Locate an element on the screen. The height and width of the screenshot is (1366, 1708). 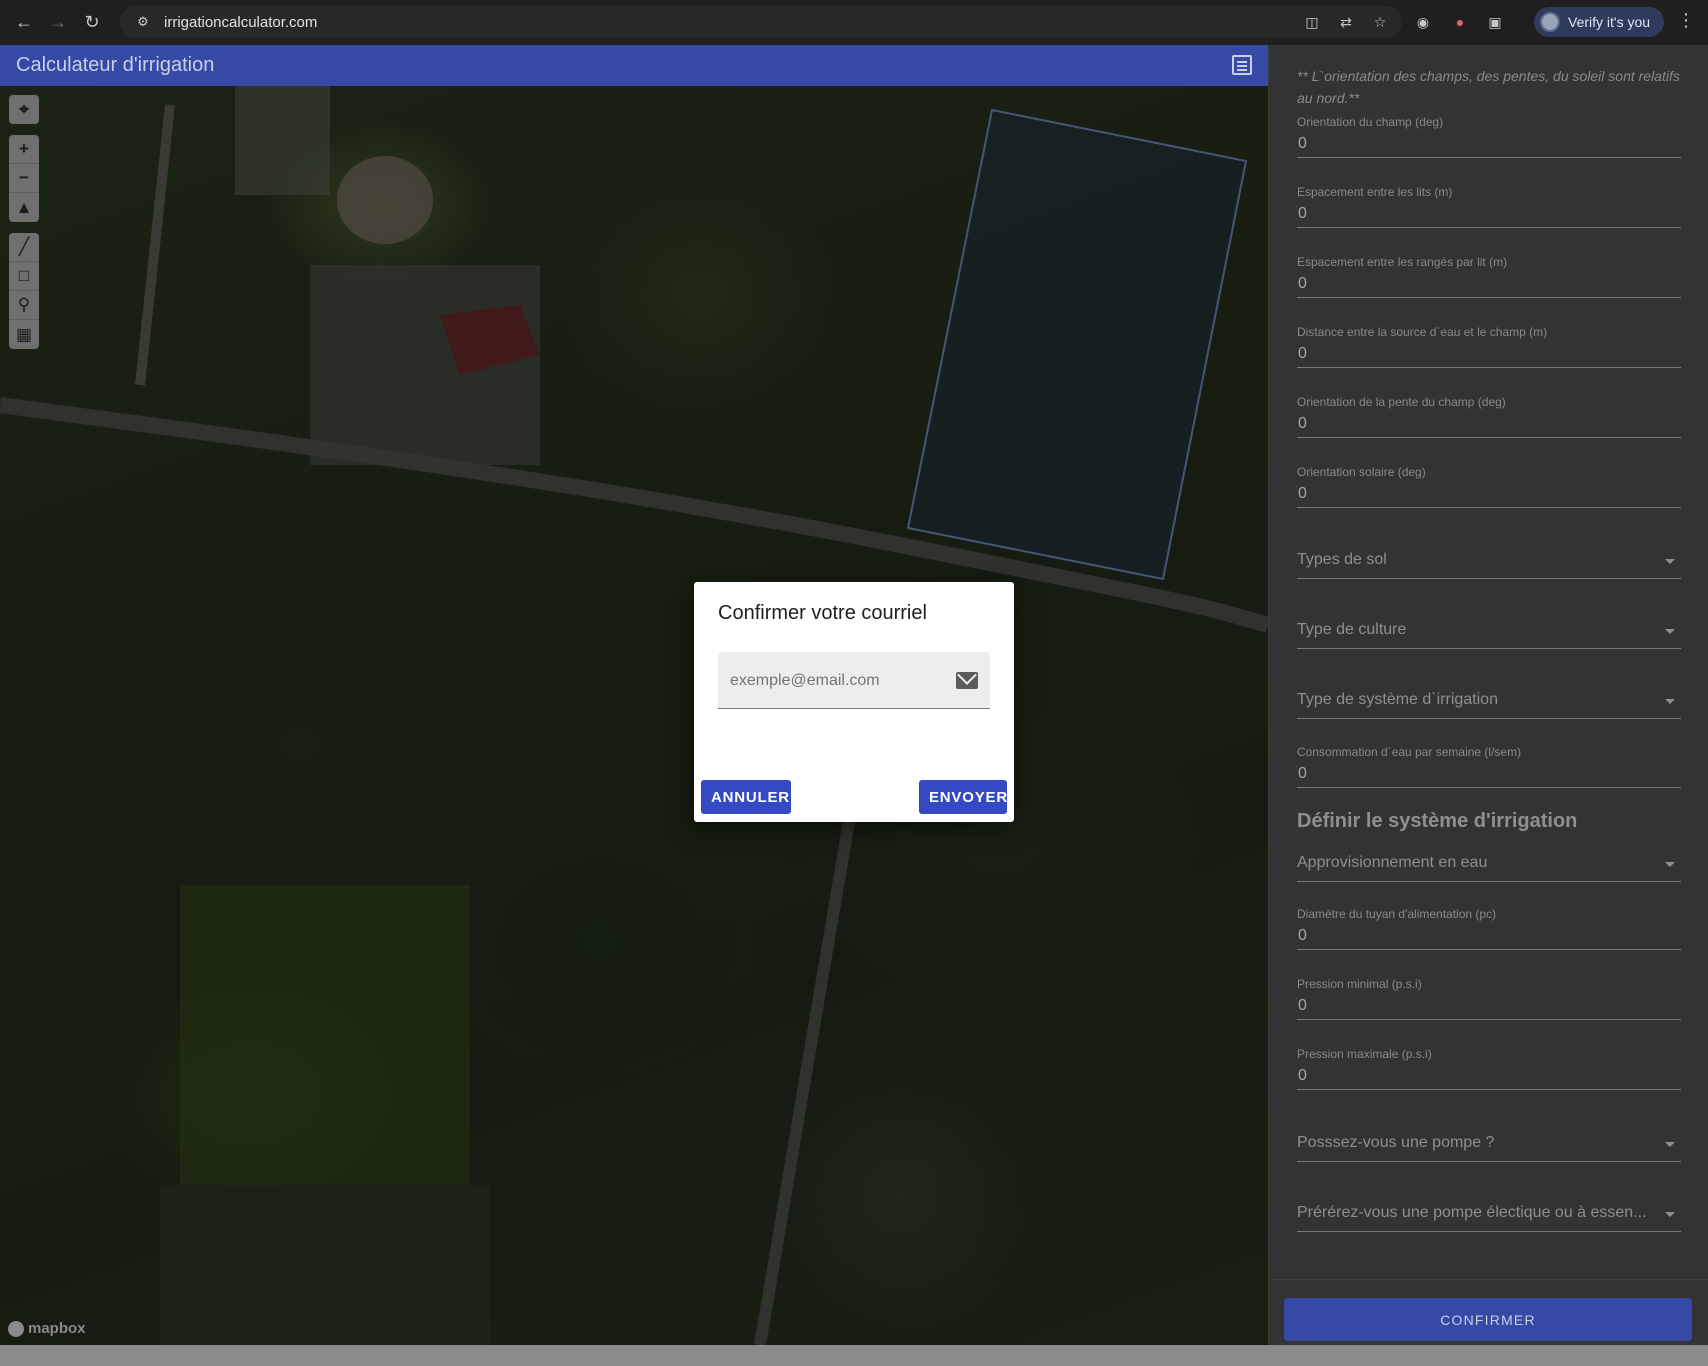
select-water-supply: Approvisionnement en eau is located at coordinates (1489, 865).